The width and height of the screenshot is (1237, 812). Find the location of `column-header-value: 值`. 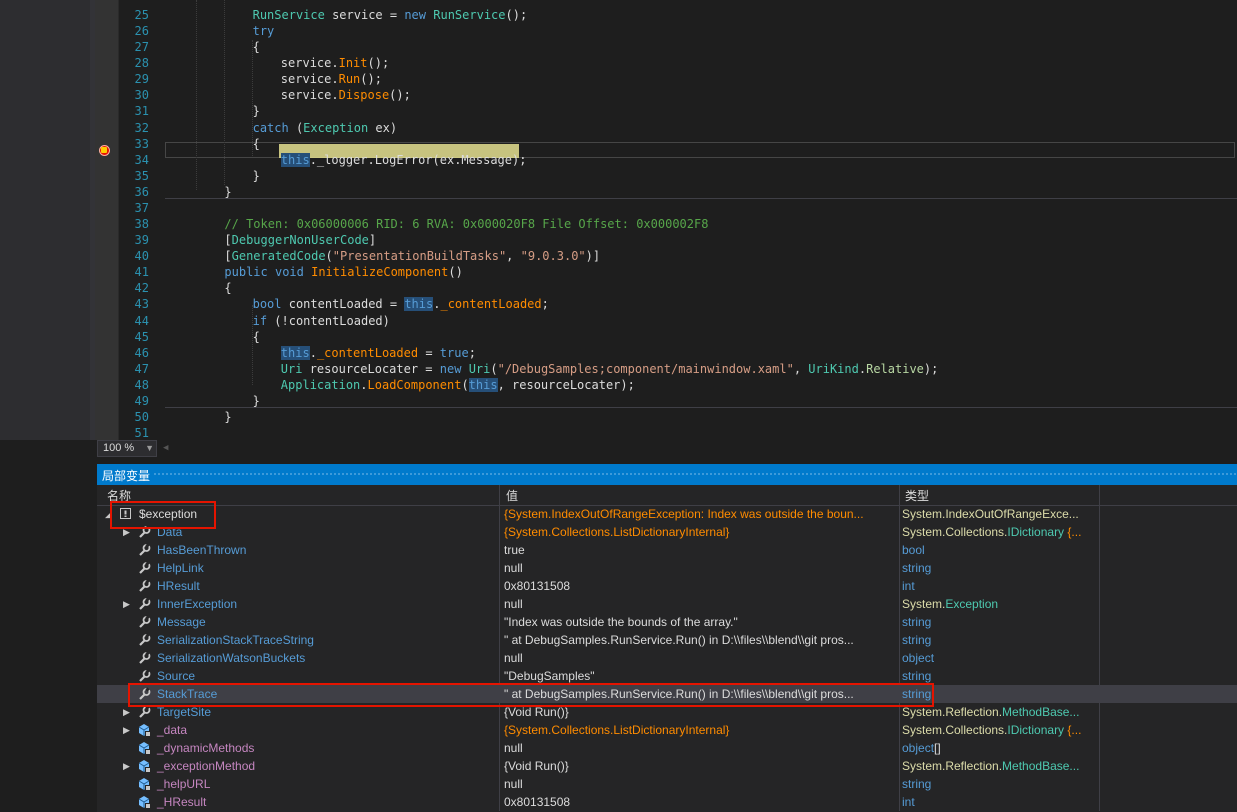

column-header-value: 值 is located at coordinates (512, 495).